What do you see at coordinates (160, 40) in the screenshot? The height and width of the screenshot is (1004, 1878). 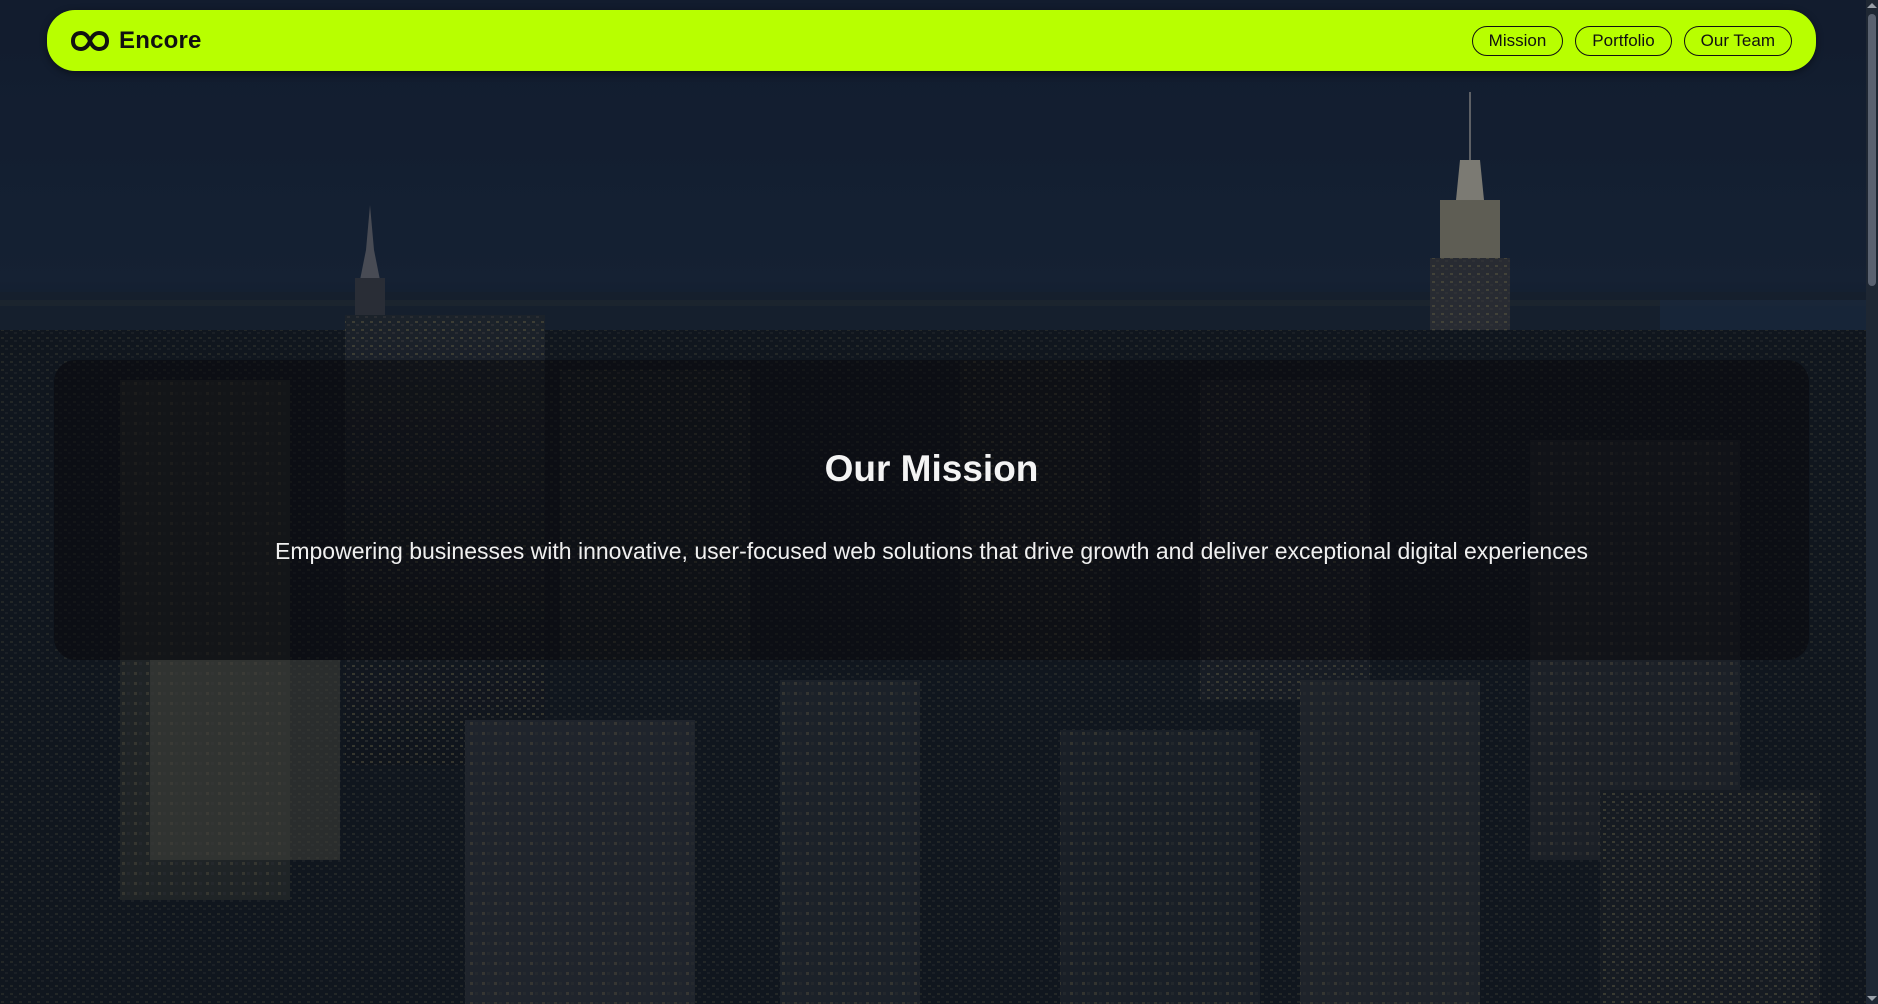 I see `brand-name: Encore` at bounding box center [160, 40].